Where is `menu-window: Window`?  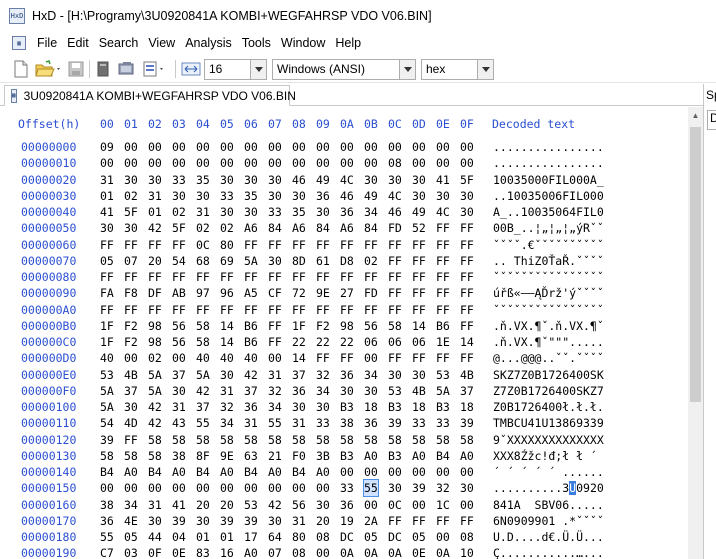
menu-window: Window is located at coordinates (303, 43).